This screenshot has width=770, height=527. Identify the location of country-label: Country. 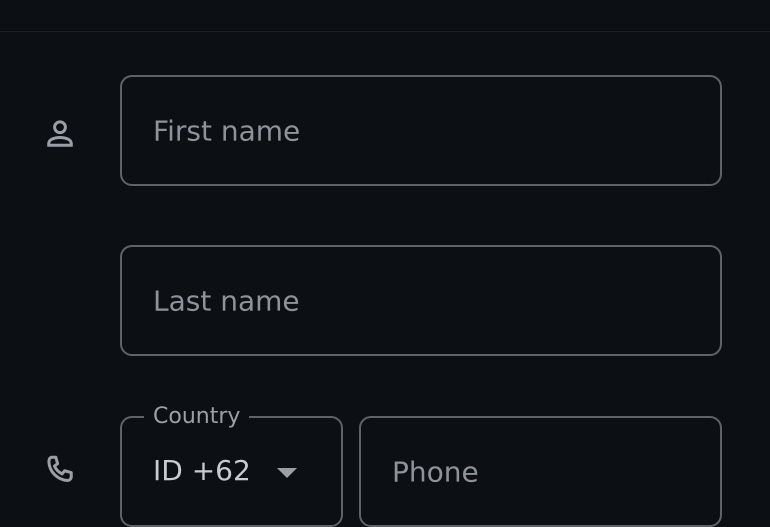
(197, 417).